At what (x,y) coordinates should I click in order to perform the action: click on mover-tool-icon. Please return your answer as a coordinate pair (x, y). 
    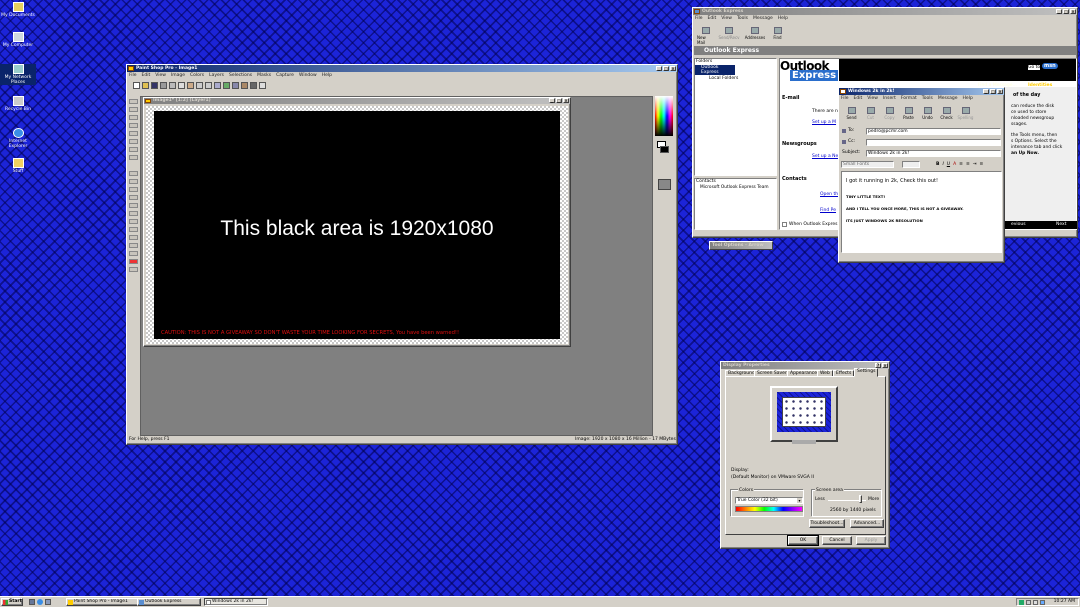
    Looking at the image, I should click on (133, 133).